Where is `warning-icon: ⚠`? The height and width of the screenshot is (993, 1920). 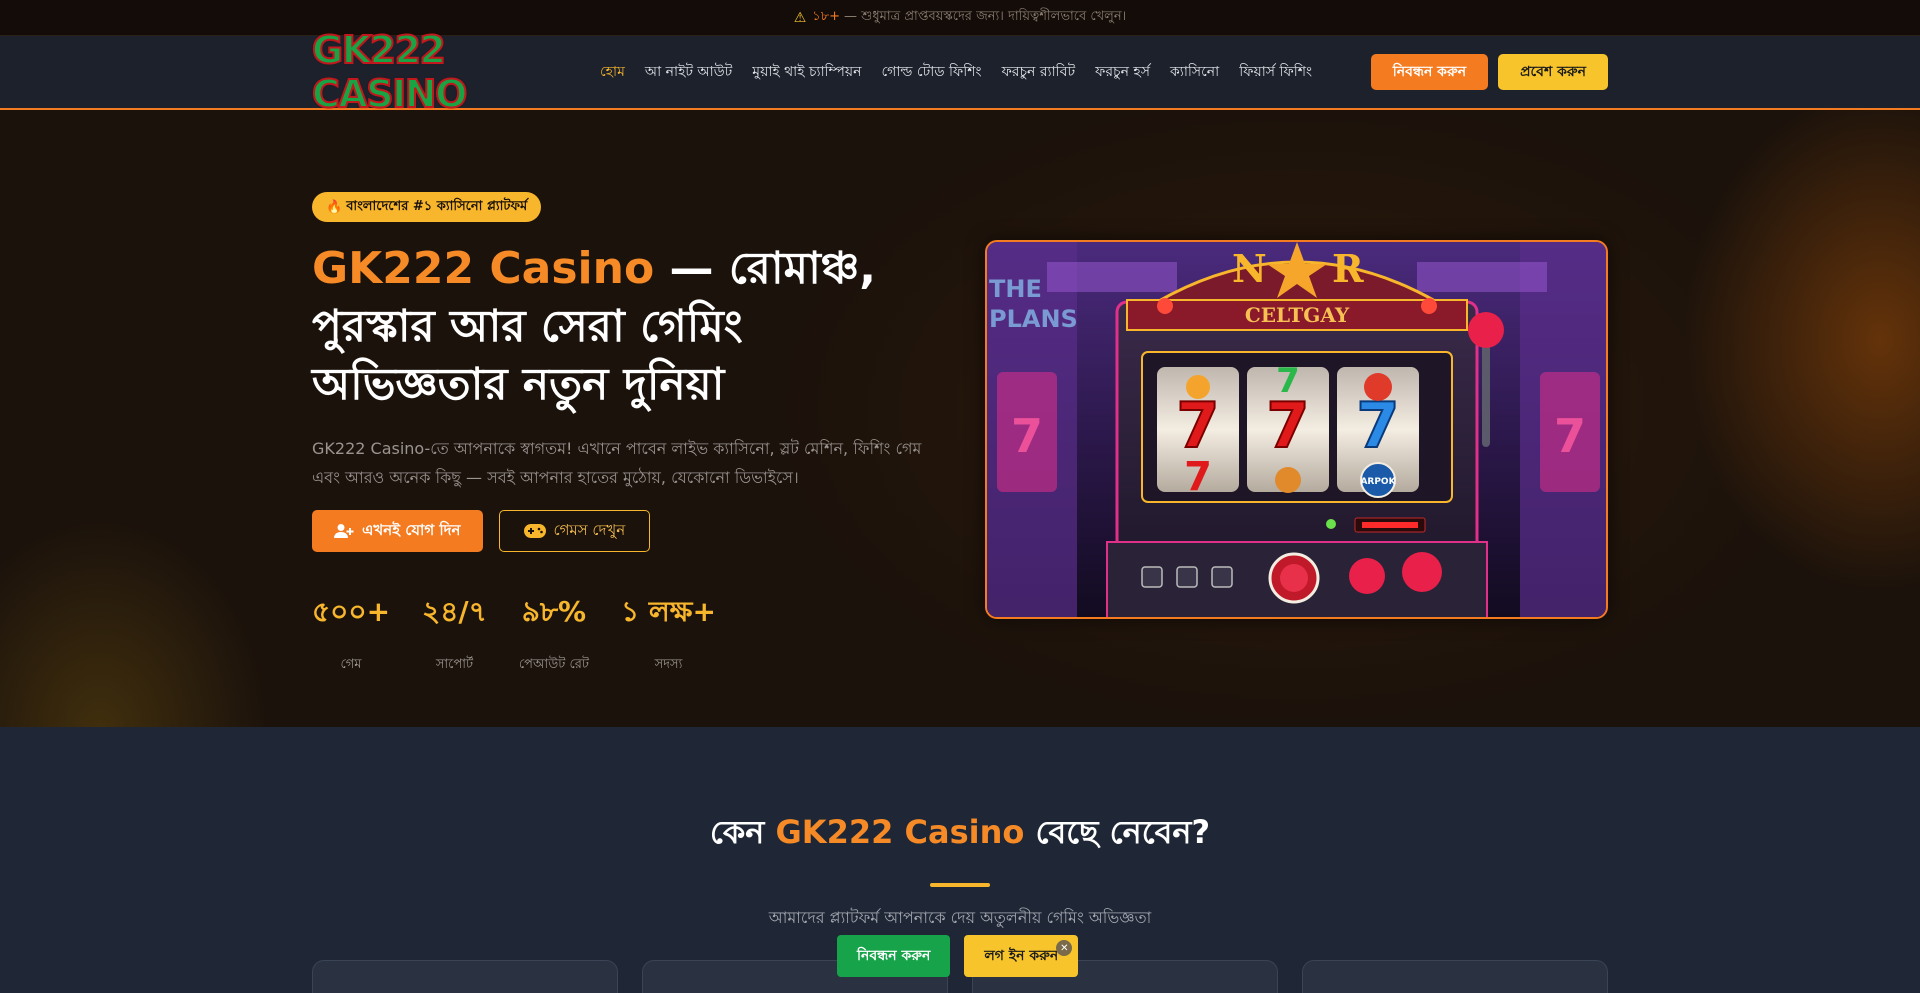
warning-icon: ⚠ is located at coordinates (800, 17).